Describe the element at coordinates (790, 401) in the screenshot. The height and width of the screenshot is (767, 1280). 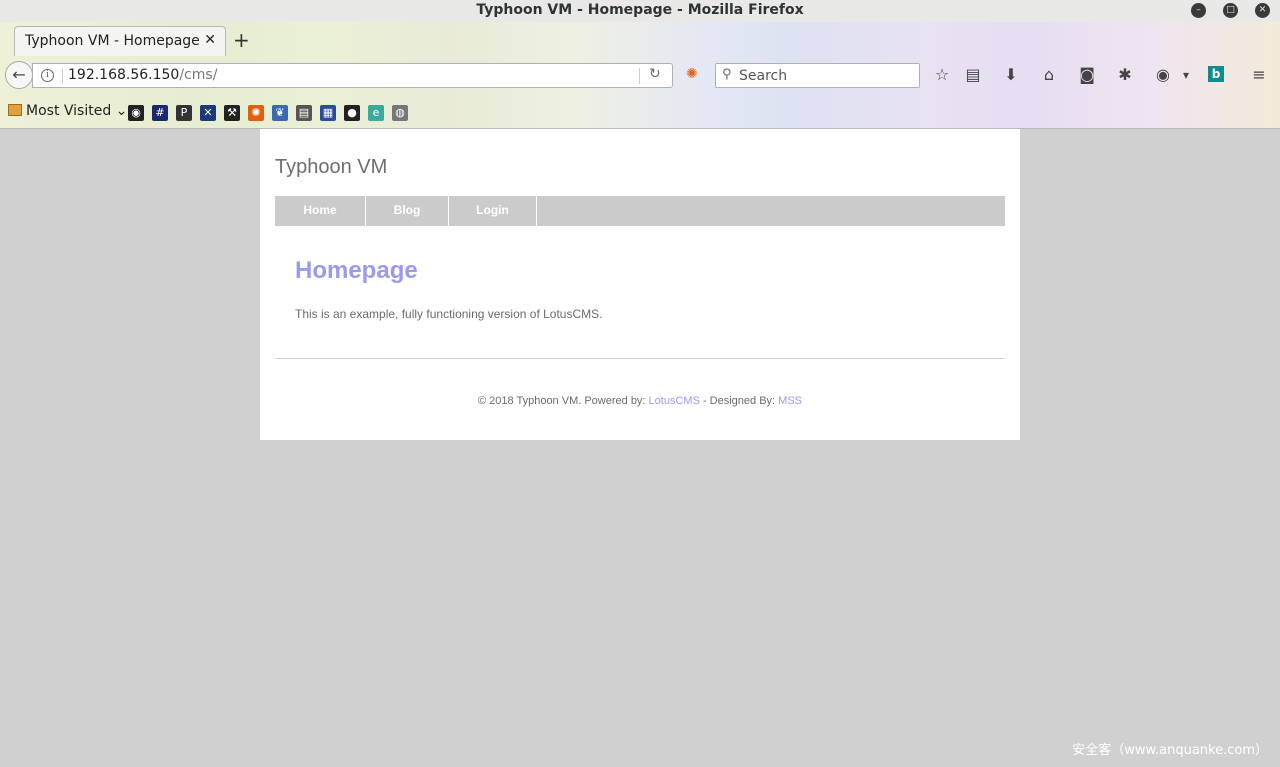
I see `mss-link: MSS` at that location.